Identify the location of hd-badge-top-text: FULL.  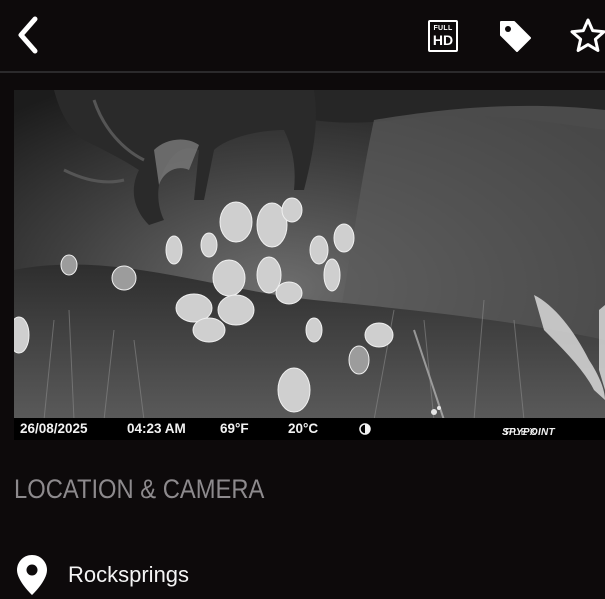
(443, 28).